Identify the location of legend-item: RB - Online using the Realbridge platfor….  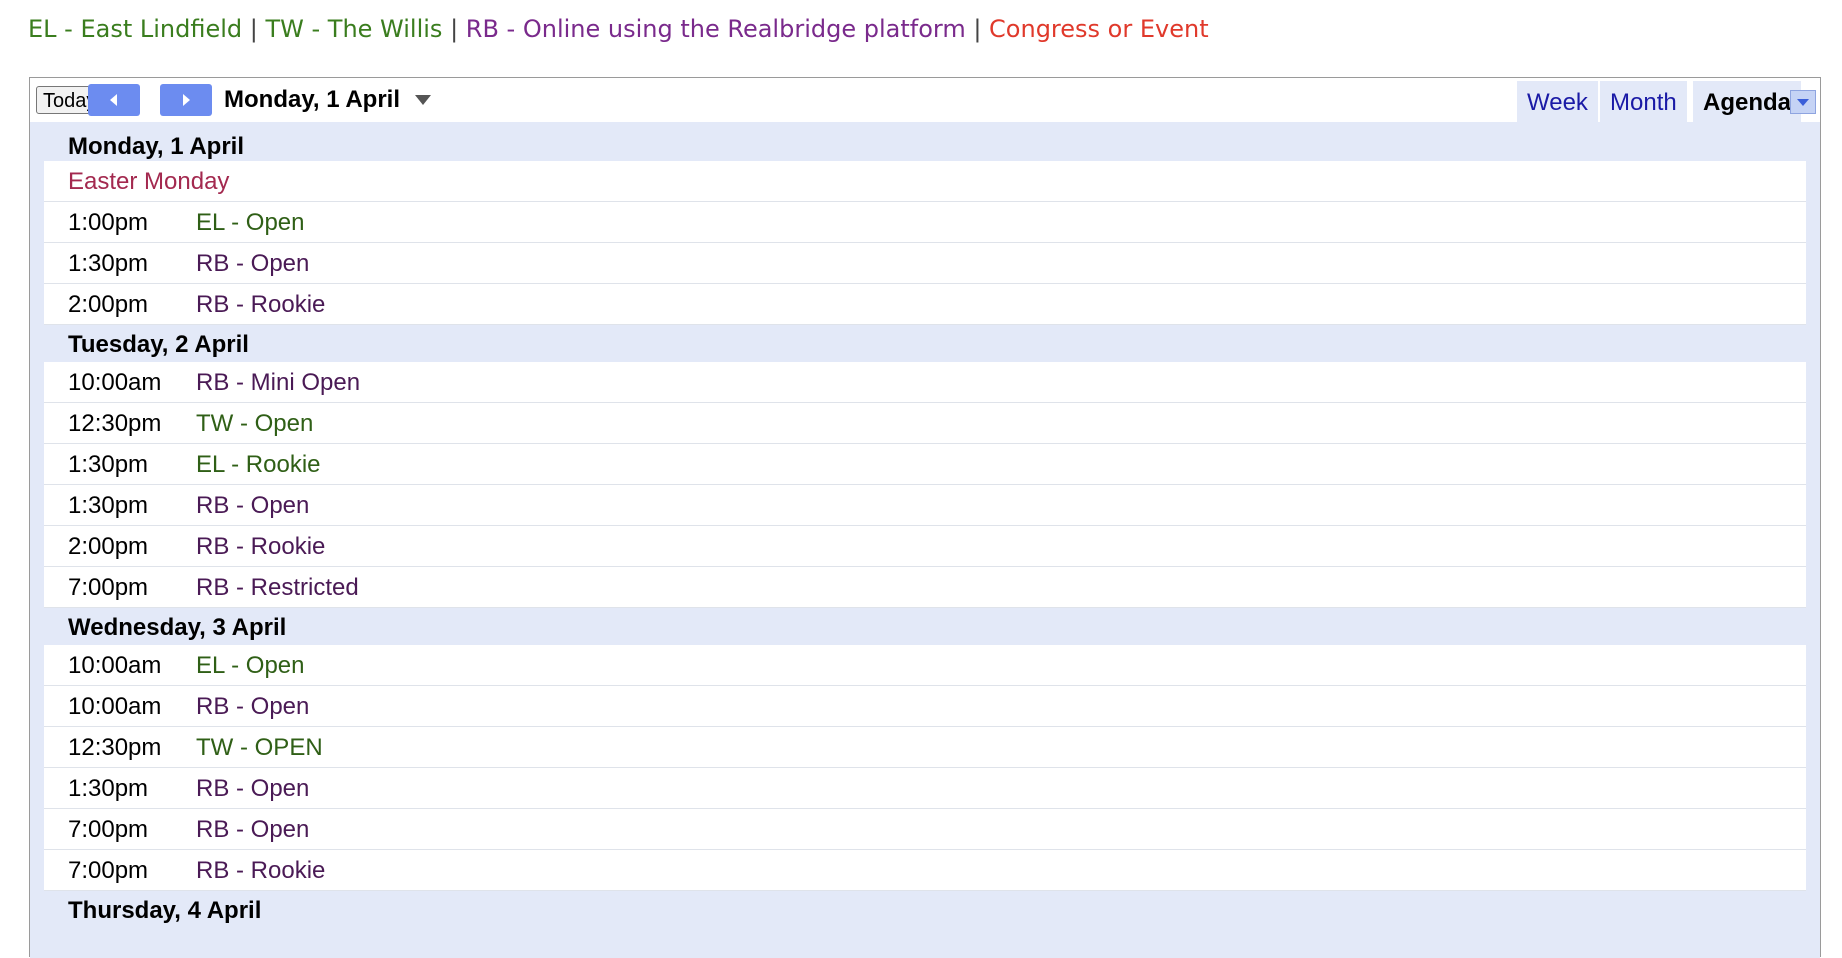
(715, 29).